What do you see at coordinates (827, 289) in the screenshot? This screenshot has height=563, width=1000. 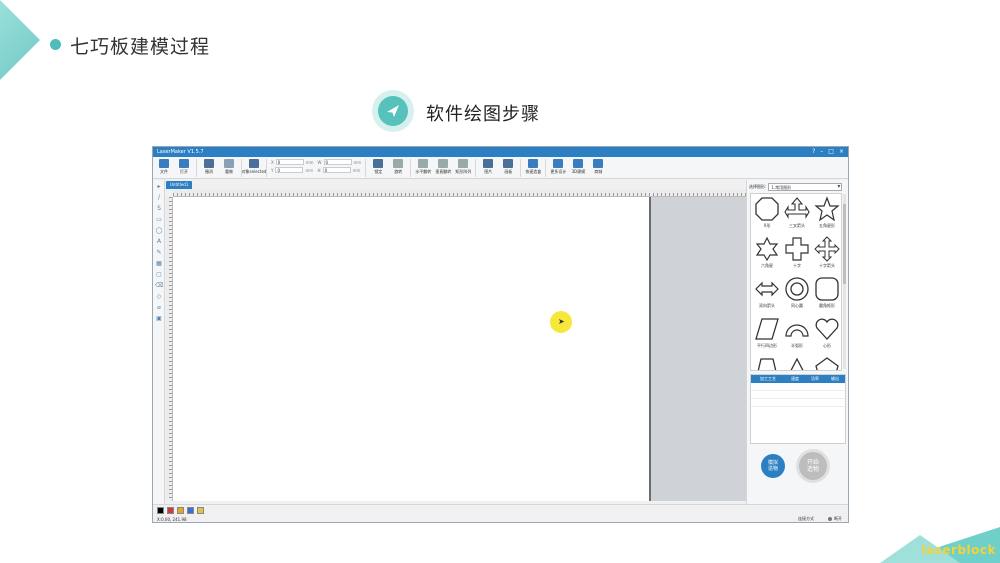 I see `round-rect-icon` at bounding box center [827, 289].